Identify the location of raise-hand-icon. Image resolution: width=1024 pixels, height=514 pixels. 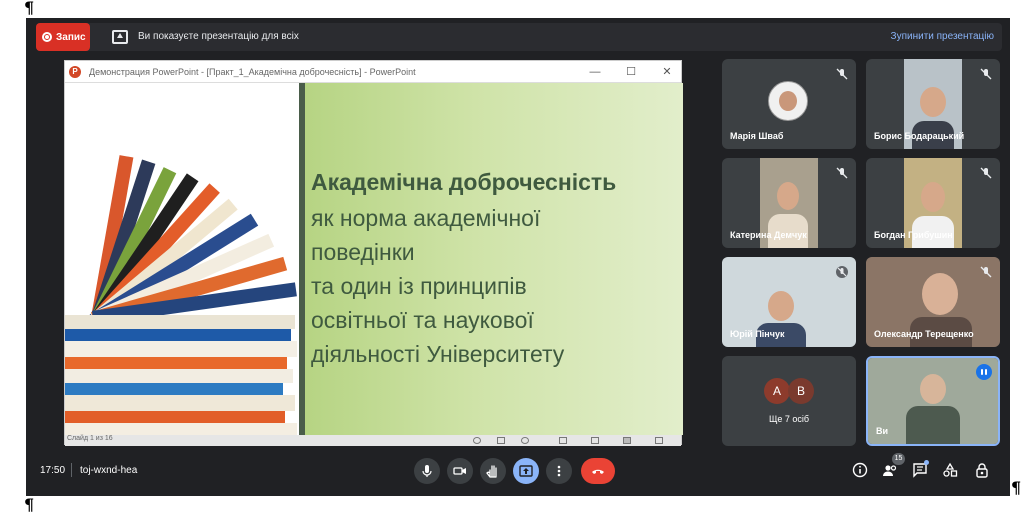
(491, 471).